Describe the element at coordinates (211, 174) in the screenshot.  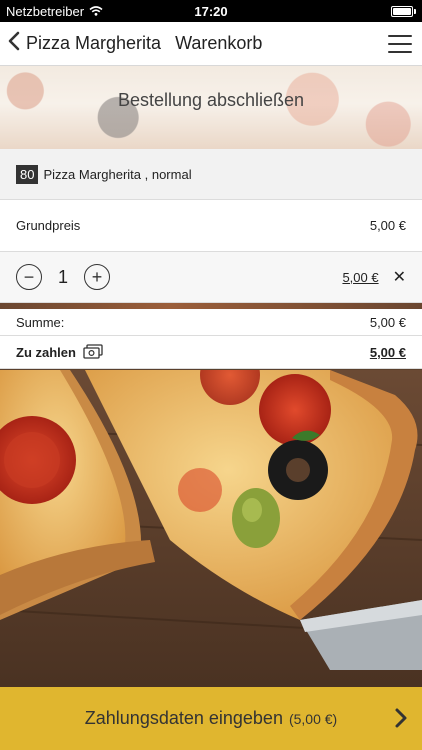
I see `item-header: 80 Pizza Margherita , normal` at that location.